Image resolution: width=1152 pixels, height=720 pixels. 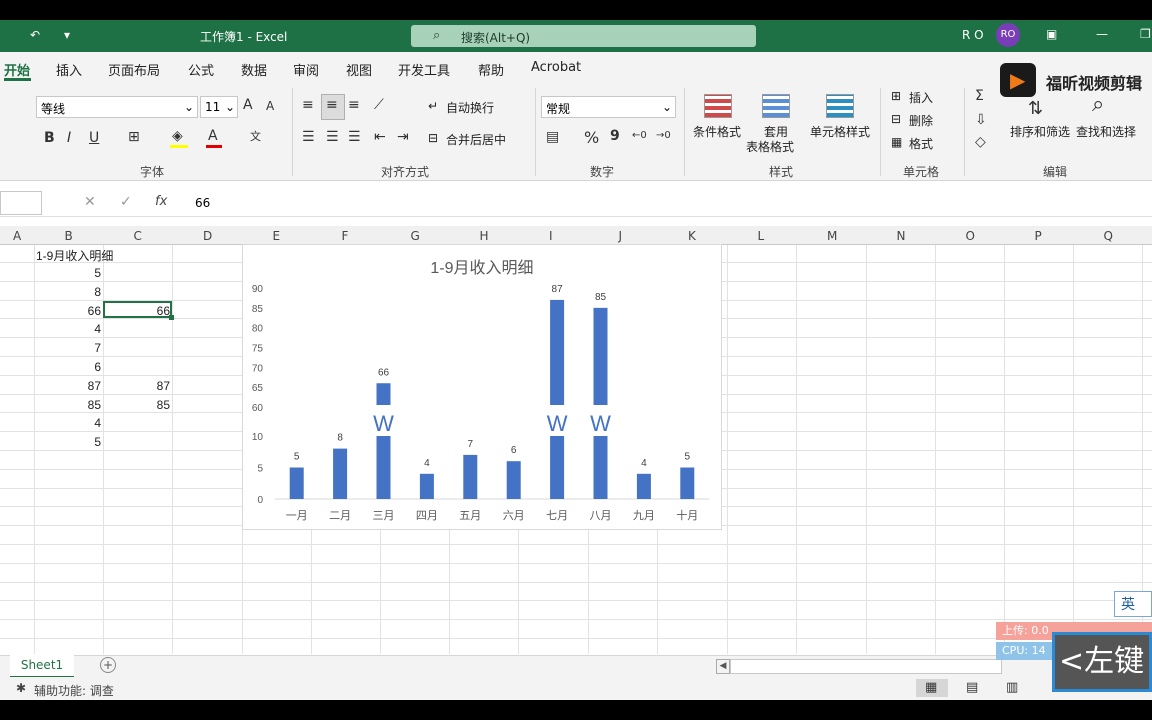 I want to click on align-left-icon: ☰, so click(x=308, y=137).